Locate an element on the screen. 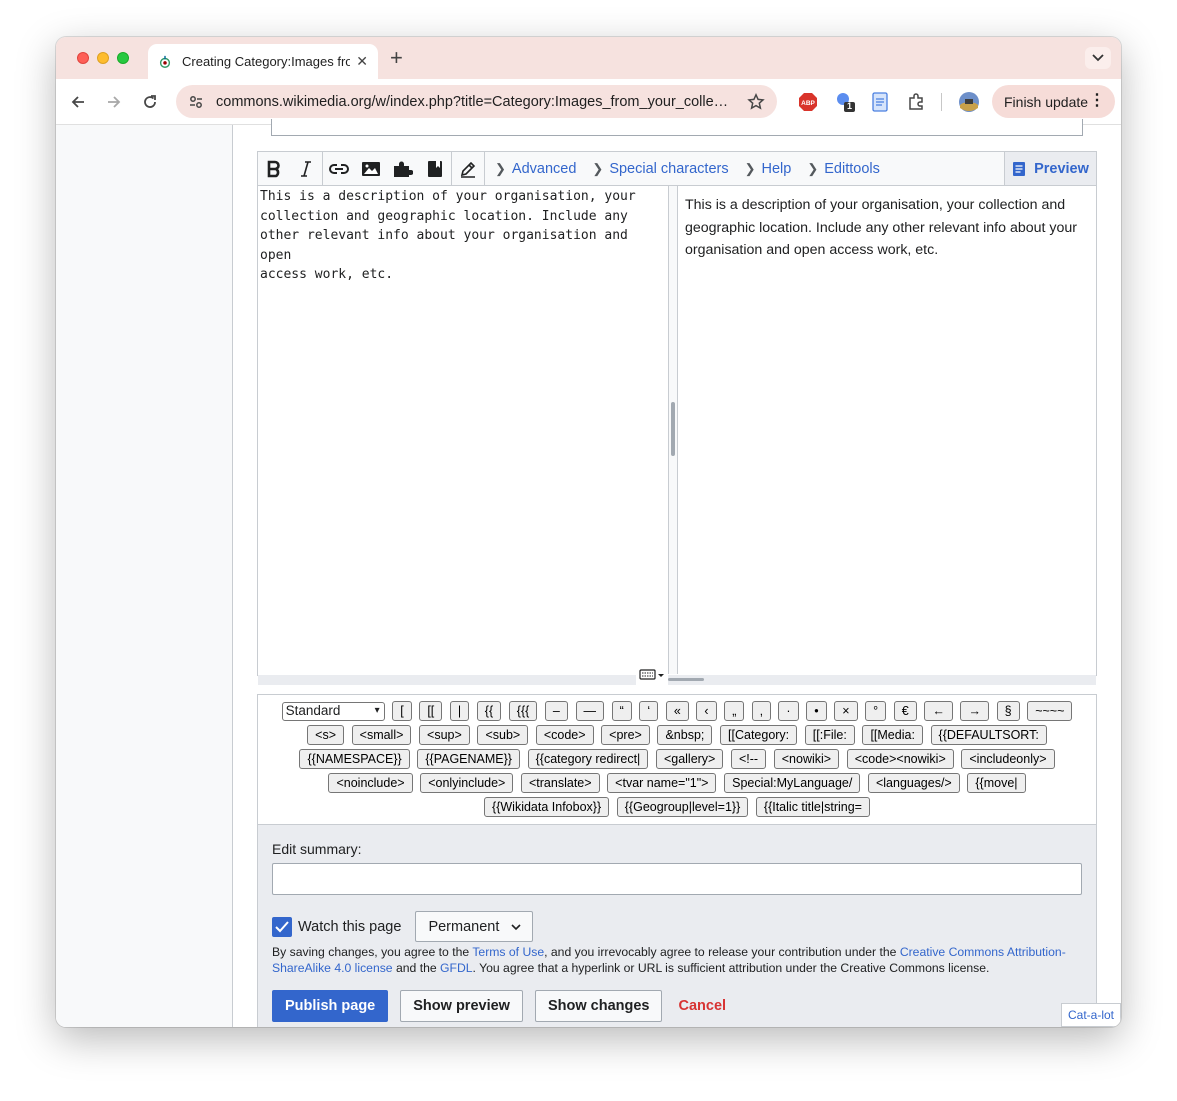  bold-button is located at coordinates (274, 168).